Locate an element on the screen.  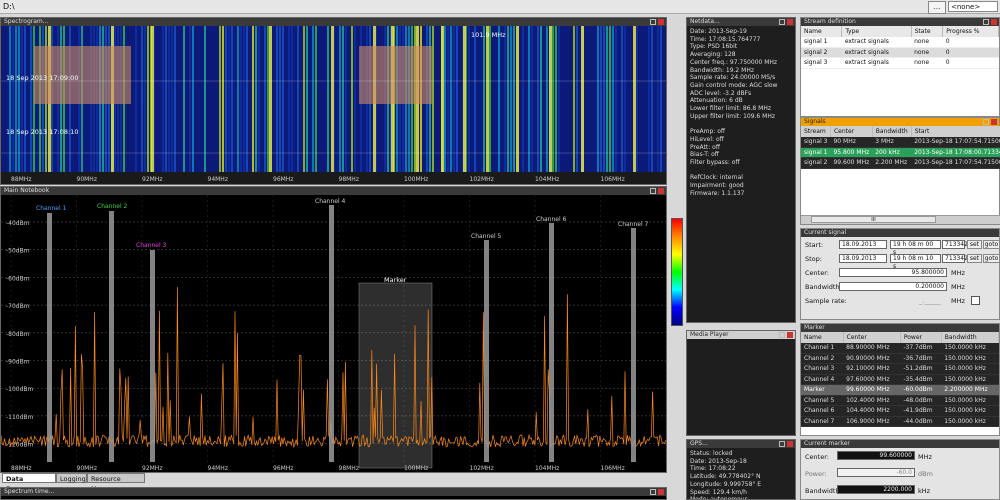
signals-scrollbar: III is located at coordinates (900, 219).